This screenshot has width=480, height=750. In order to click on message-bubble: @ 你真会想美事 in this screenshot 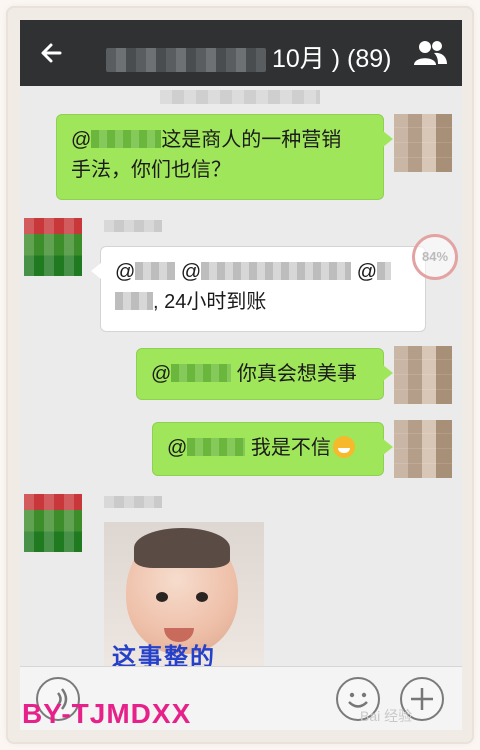, I will do `click(264, 374)`.